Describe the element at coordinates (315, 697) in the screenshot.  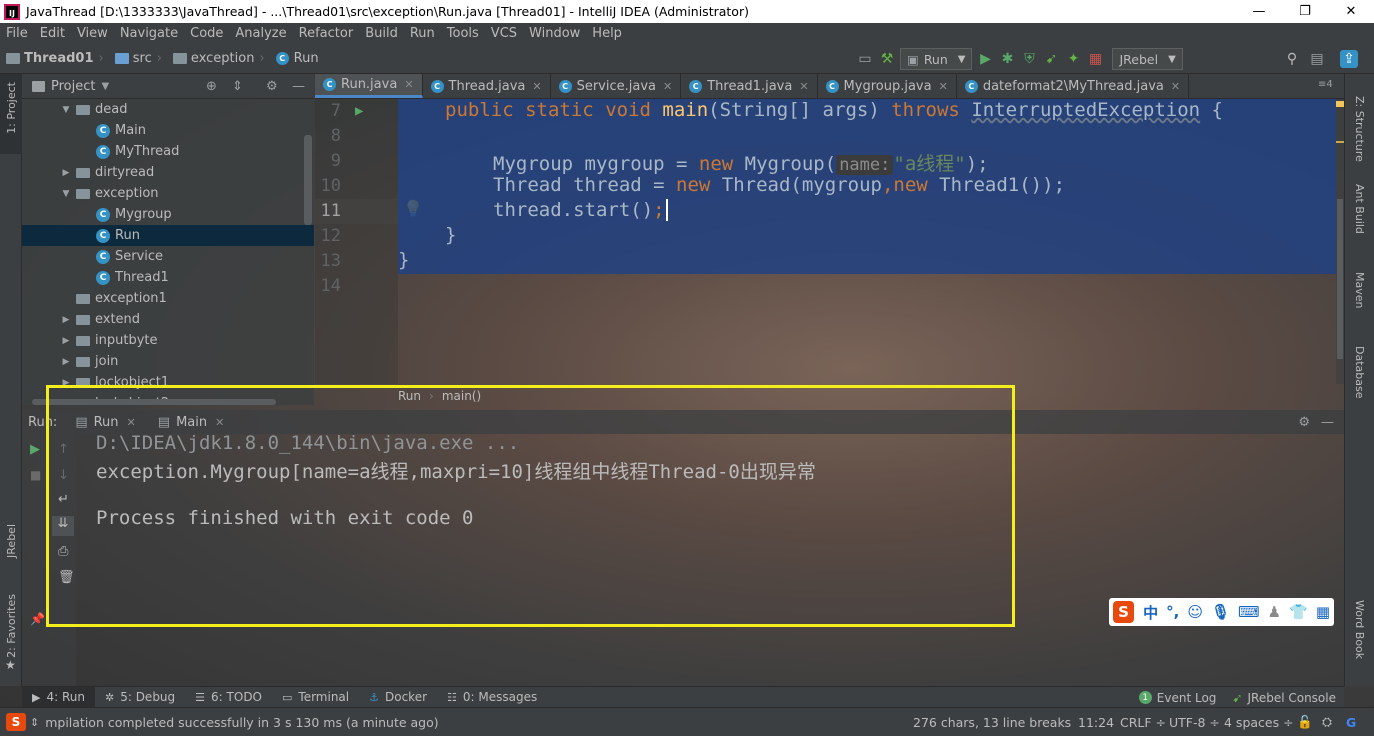
I see `tool-tab-terminal: ▭ Terminal` at that location.